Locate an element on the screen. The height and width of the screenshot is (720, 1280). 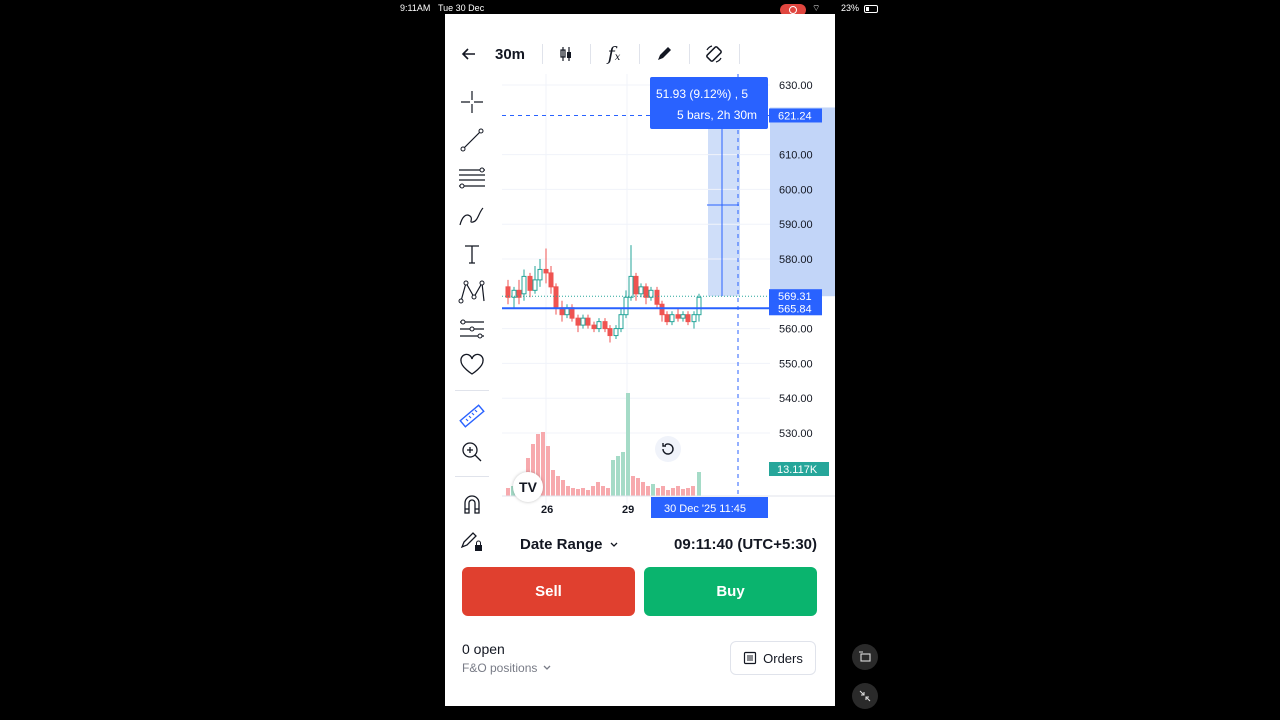
magnet-tool is located at coordinates (472, 504).